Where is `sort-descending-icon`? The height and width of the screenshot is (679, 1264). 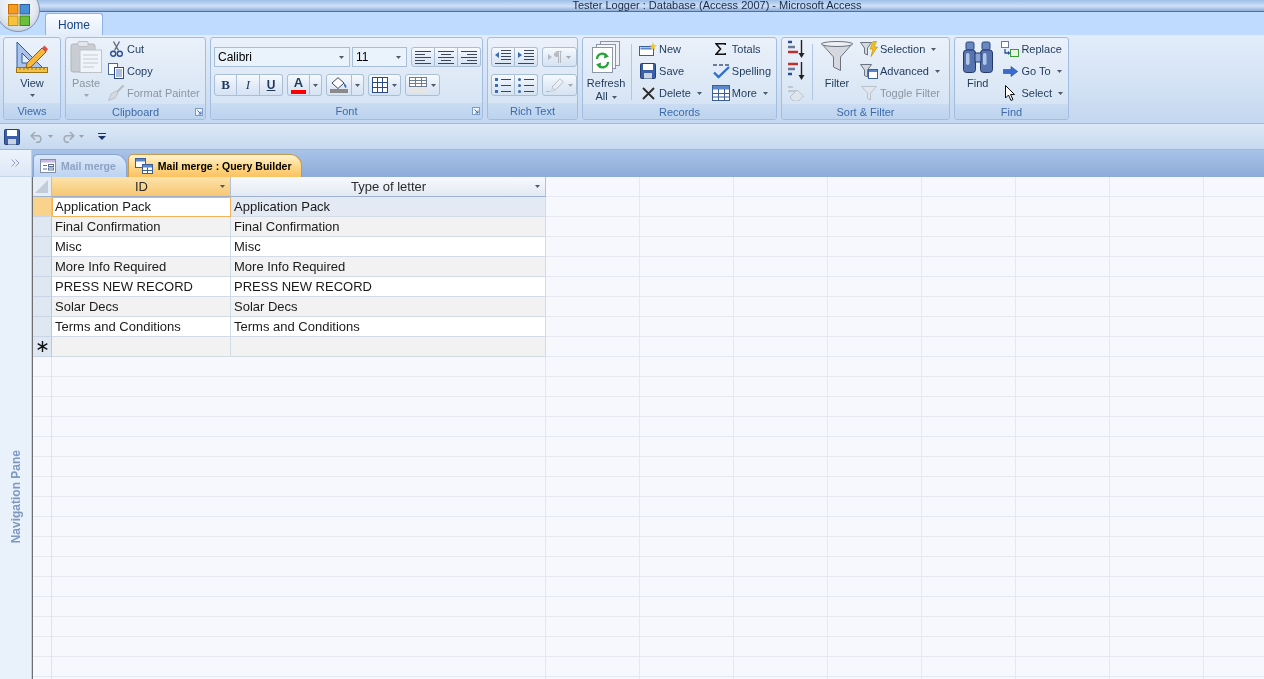
sort-descending-icon is located at coordinates (796, 71).